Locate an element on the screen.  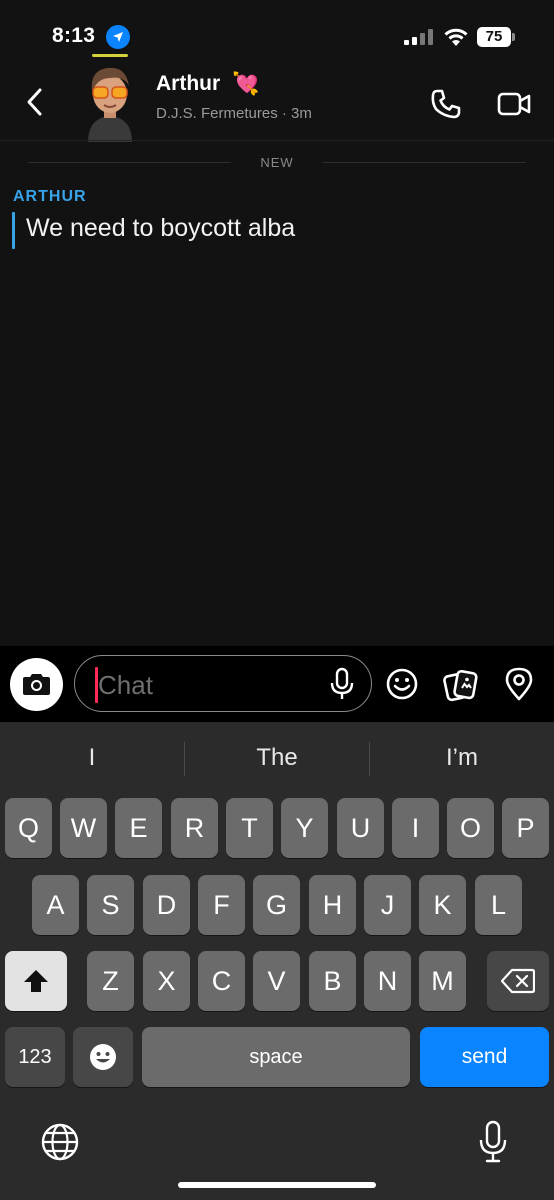
globe-key is located at coordinates (60, 1142).